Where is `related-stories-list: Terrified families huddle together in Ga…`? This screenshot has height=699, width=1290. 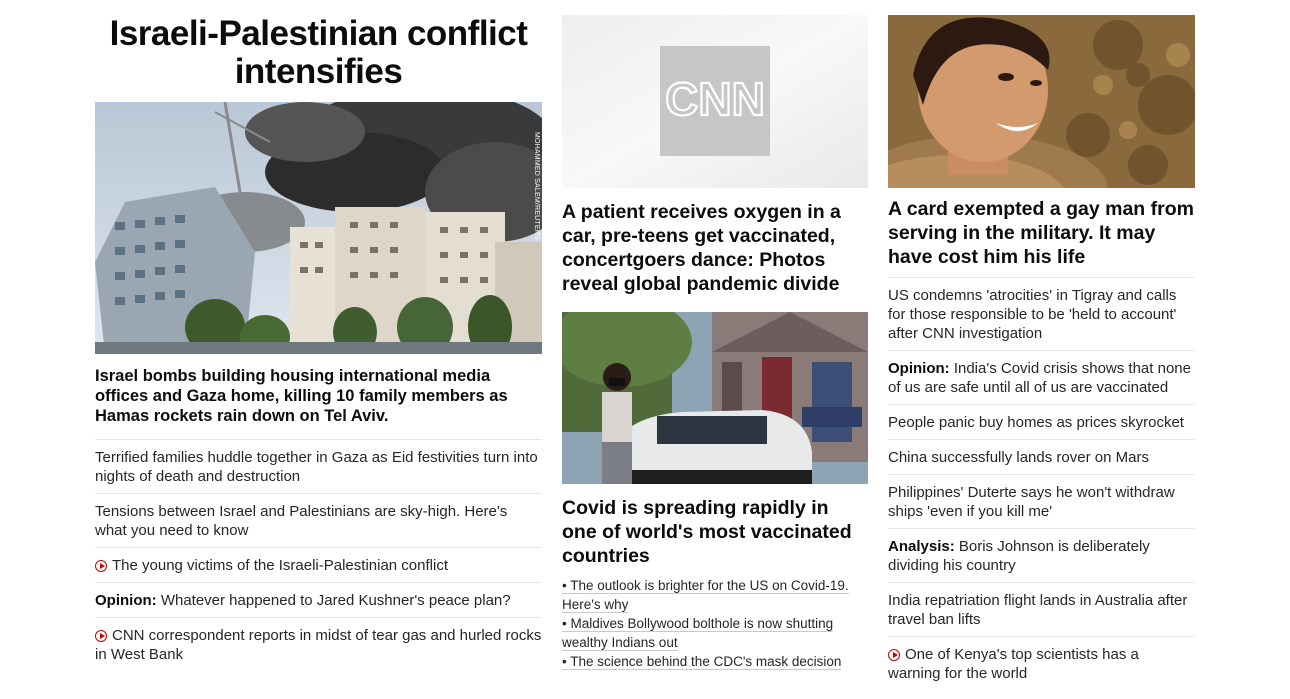
related-stories-list: Terrified families huddle together in Ga… is located at coordinates (318, 555).